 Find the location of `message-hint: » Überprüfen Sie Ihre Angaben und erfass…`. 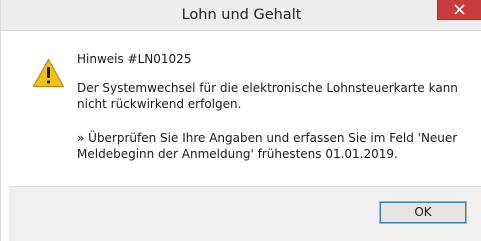

message-hint: » Überprüfen Sie Ihre Angaben und erfass… is located at coordinates (267, 146).